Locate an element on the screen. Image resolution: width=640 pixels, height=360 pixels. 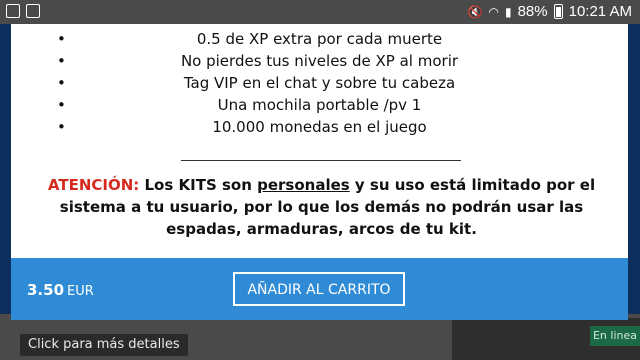
benefit-item: • 10.000 monedas en el juego is located at coordinates (319, 127).